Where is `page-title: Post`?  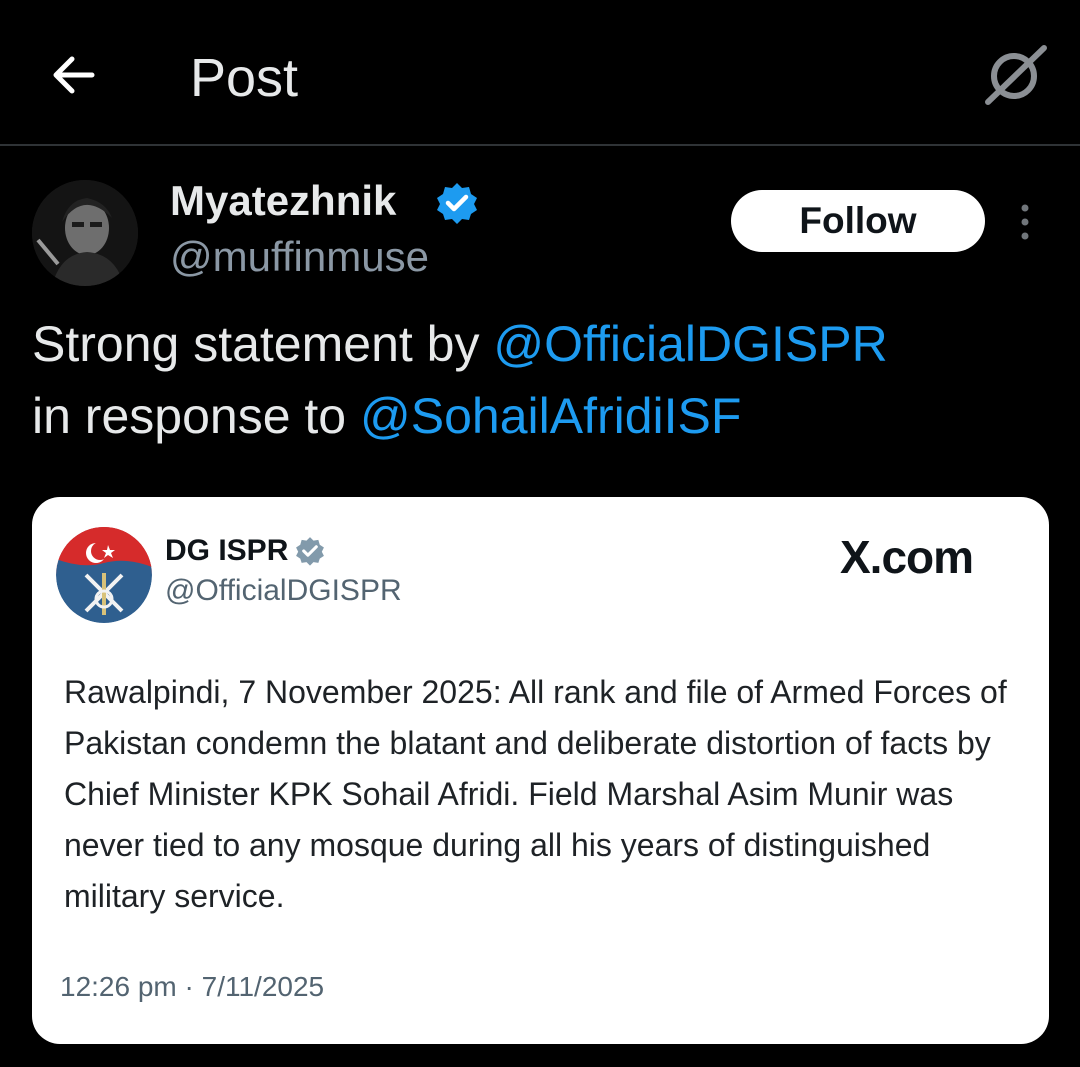
page-title: Post is located at coordinates (244, 78).